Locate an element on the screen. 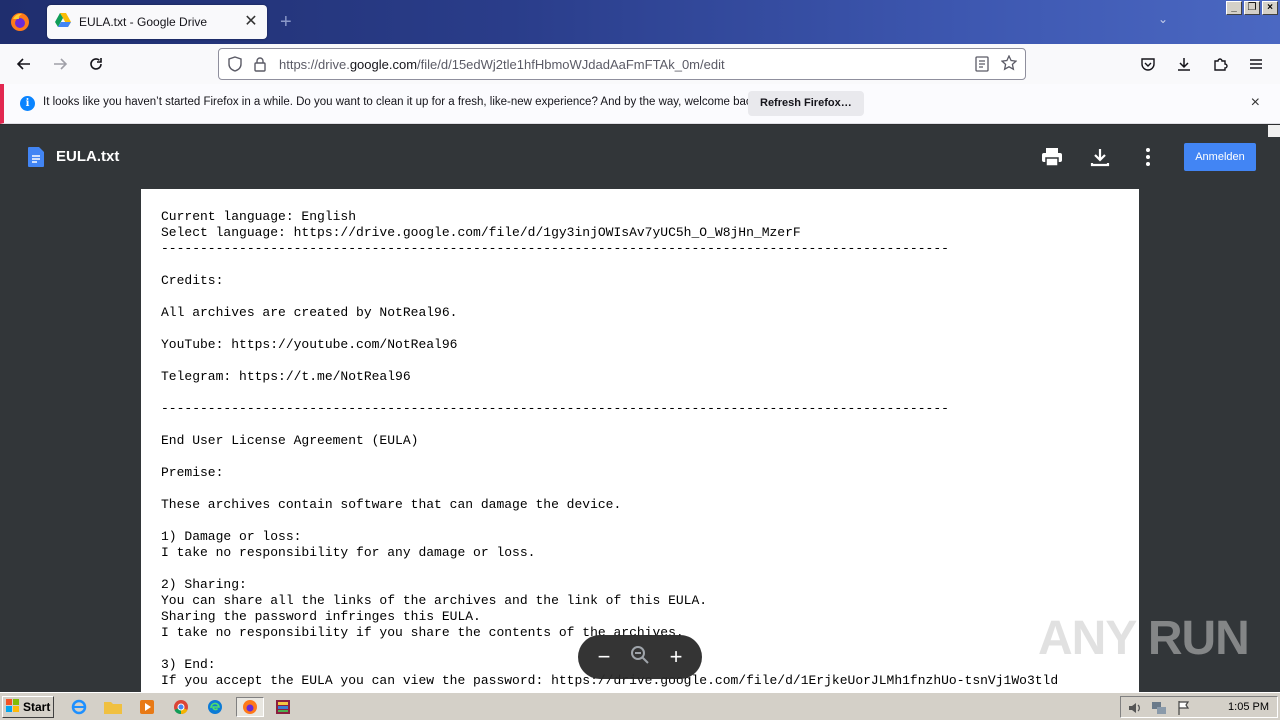 The image size is (1280, 720). file-explorer-folder-icon is located at coordinates (113, 707).